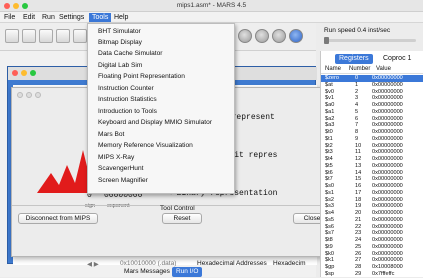 The height and width of the screenshot is (278, 423). What do you see at coordinates (118, 206) in the screenshot?
I see `exponent-label: exponent` at bounding box center [118, 206].